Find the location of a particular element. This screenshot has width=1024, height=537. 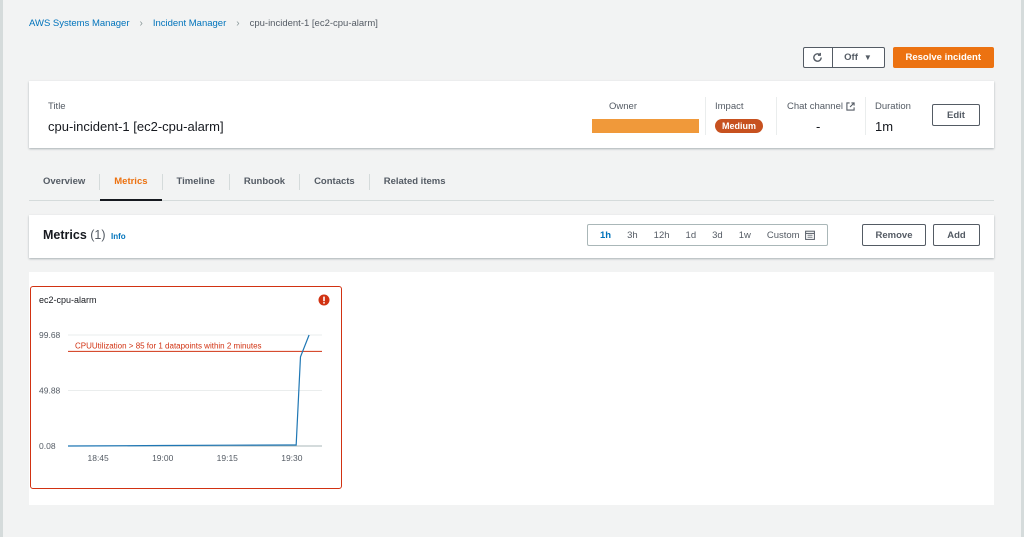

x-tick-label: 19:30 is located at coordinates (292, 458).